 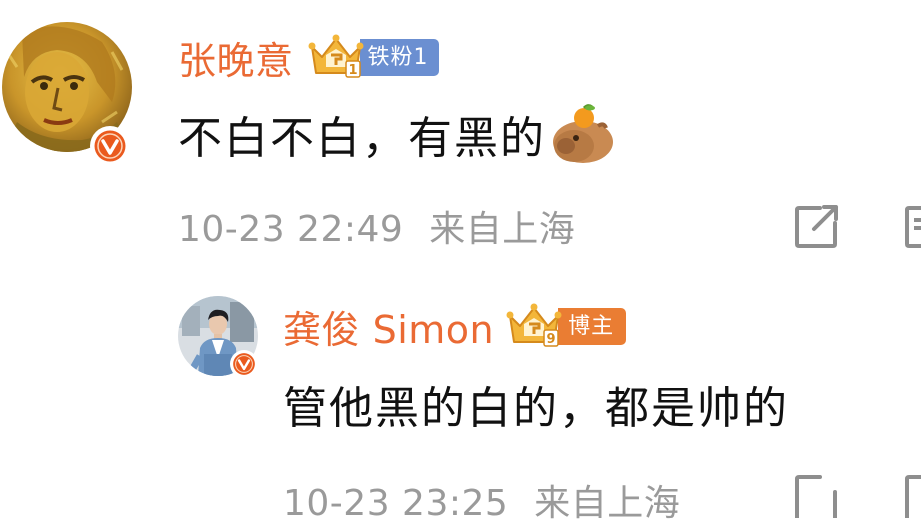 What do you see at coordinates (502, 229) in the screenshot?
I see `location: 来自上海` at bounding box center [502, 229].